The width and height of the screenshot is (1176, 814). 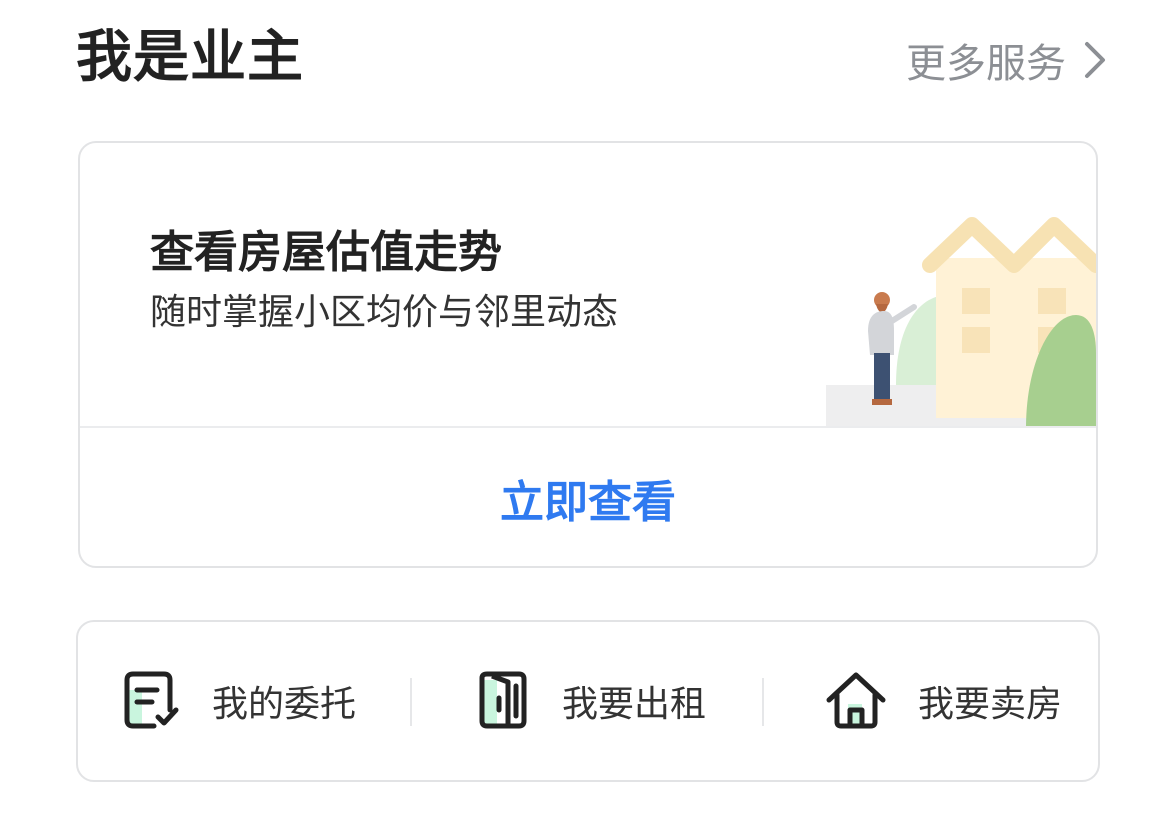 What do you see at coordinates (1095, 60) in the screenshot?
I see `chevron-right-icon` at bounding box center [1095, 60].